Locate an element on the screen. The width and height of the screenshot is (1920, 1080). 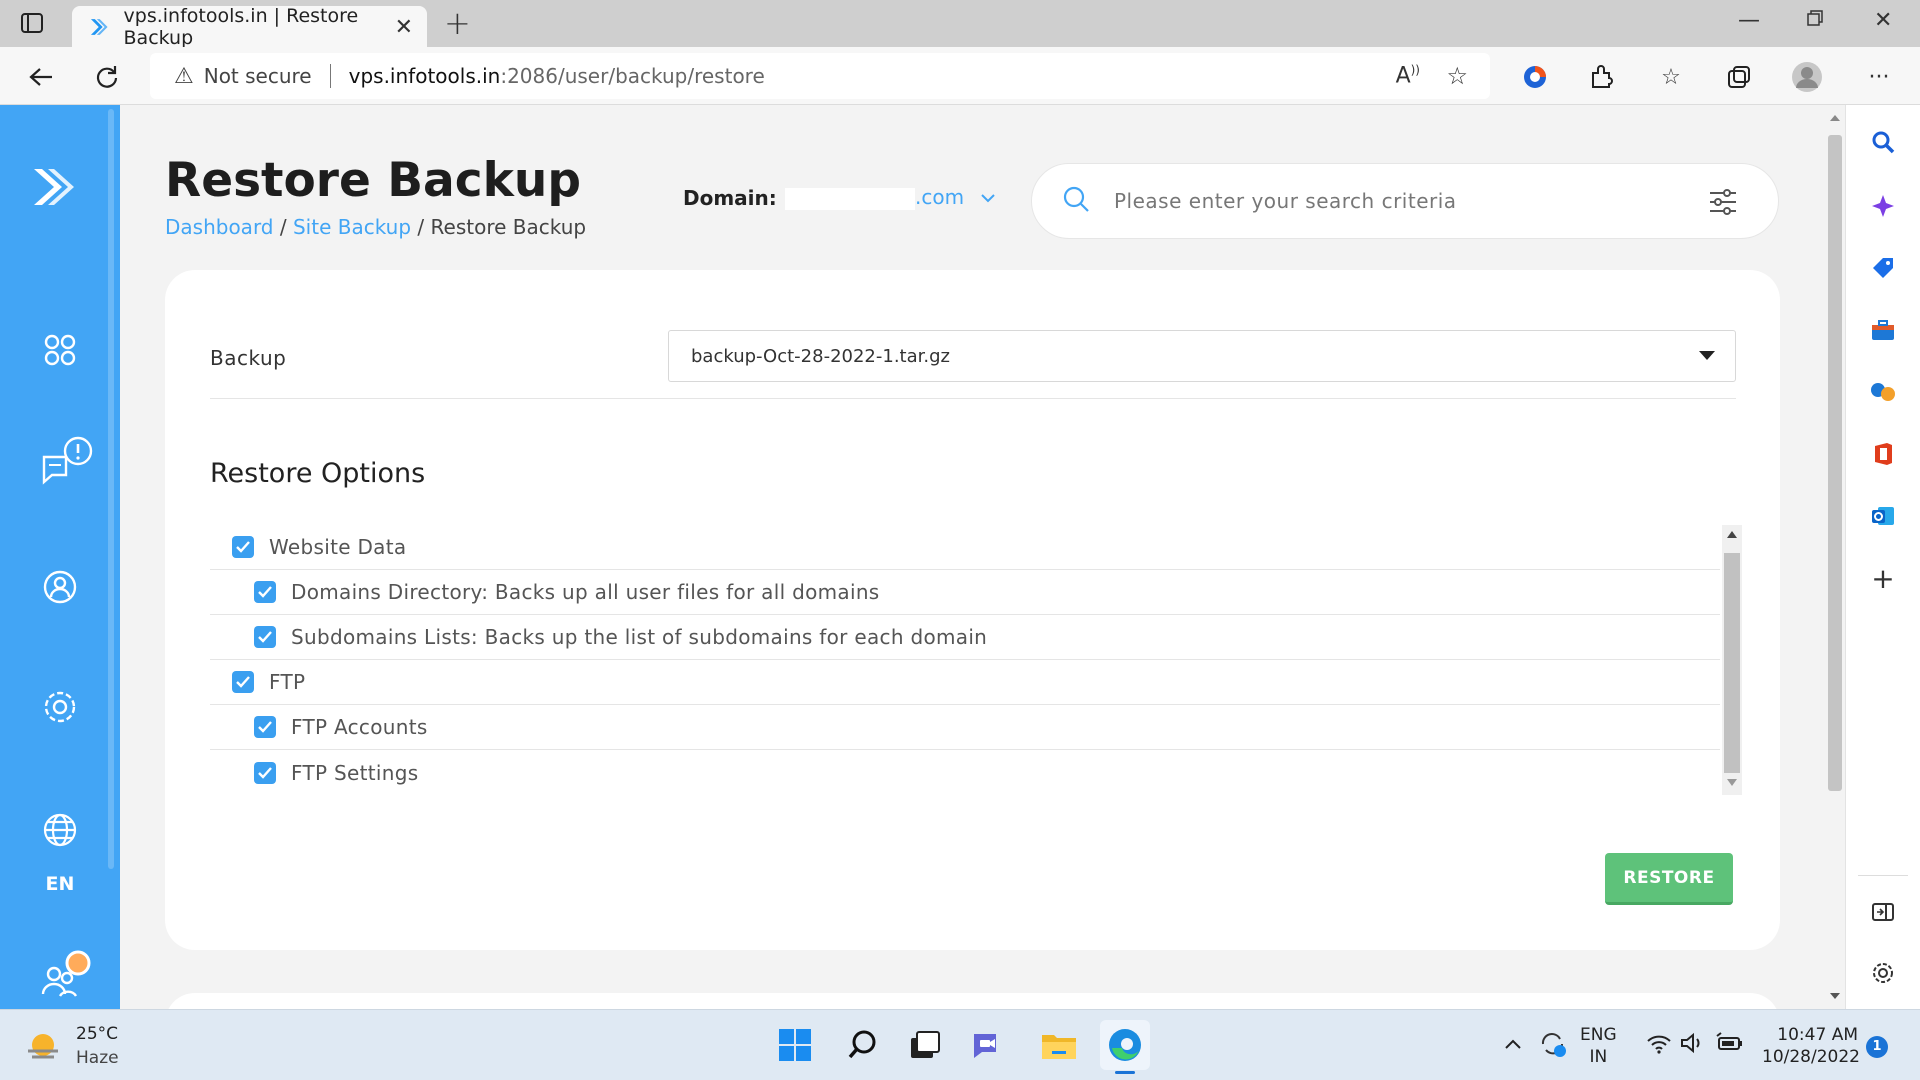
start-windows-icon is located at coordinates (795, 1045).